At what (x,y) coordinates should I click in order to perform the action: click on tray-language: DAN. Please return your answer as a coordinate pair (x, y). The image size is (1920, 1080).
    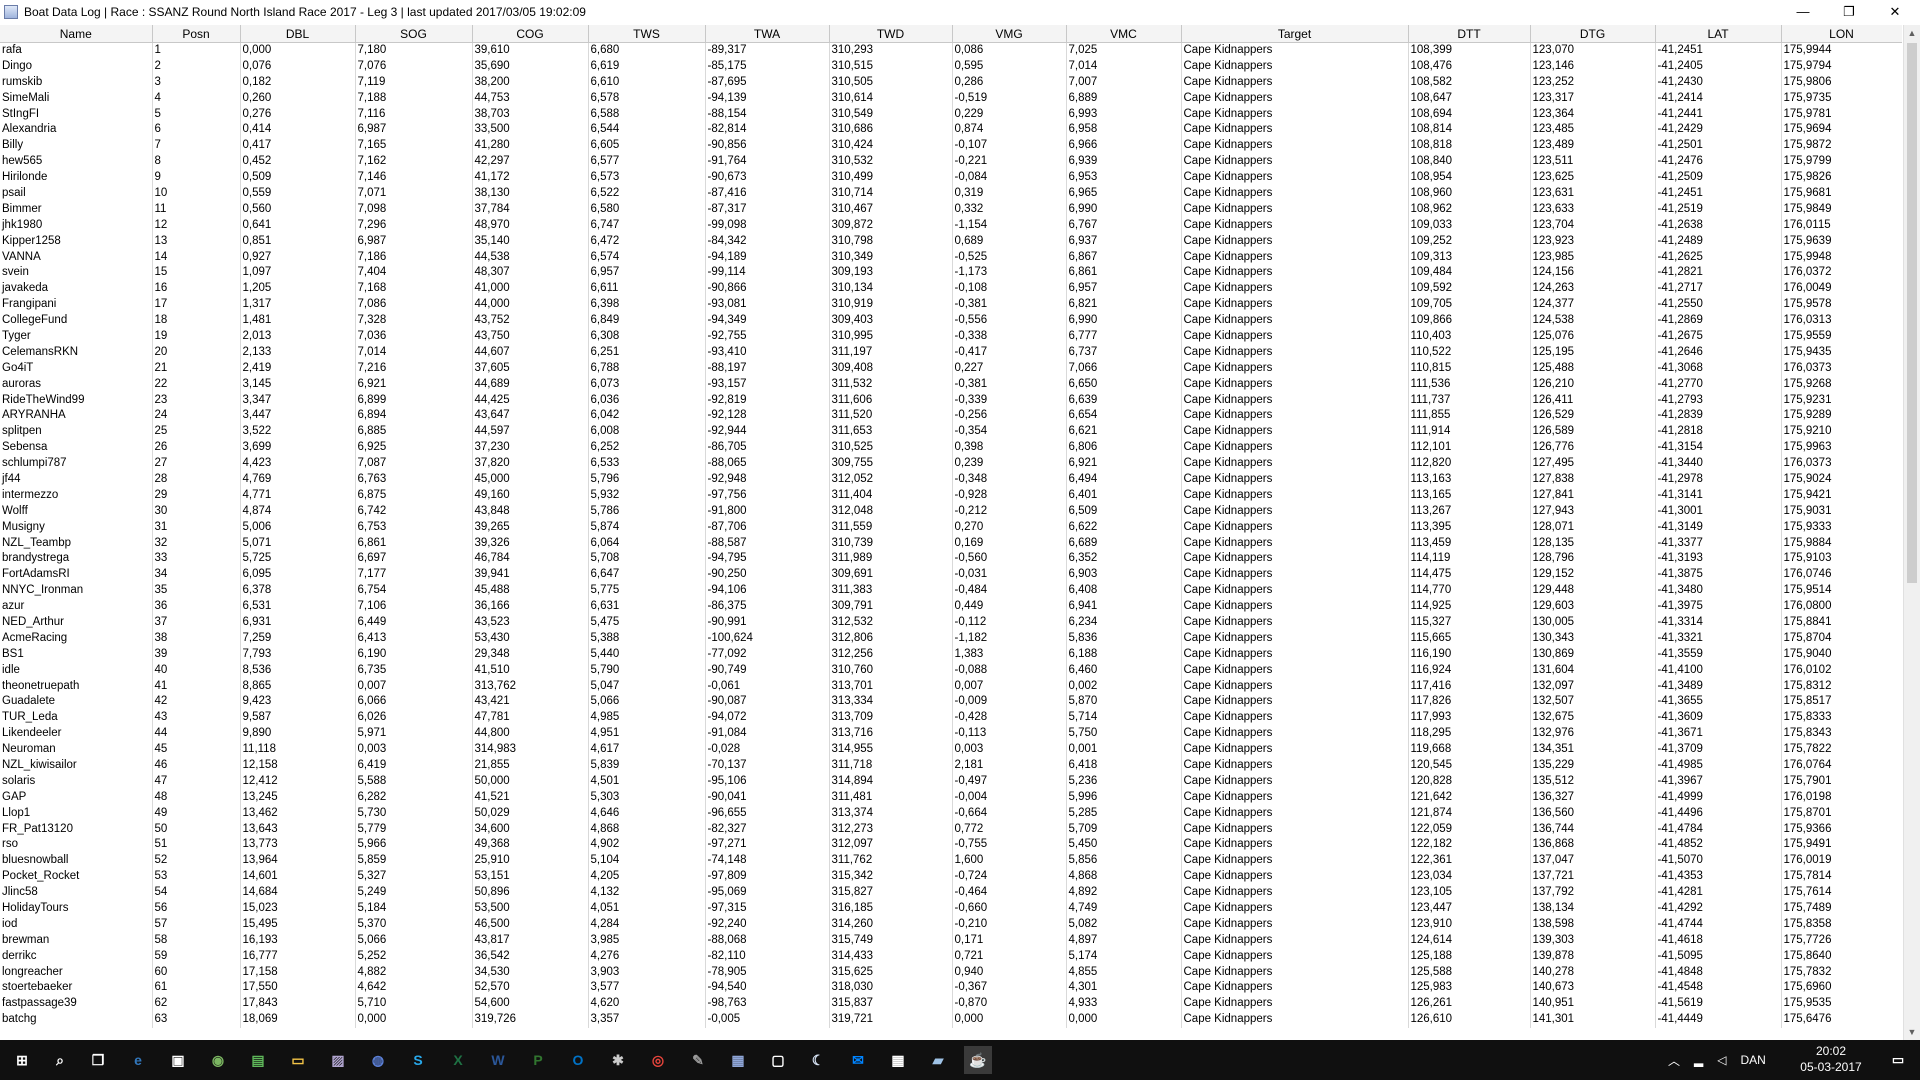
    Looking at the image, I should click on (1752, 1060).